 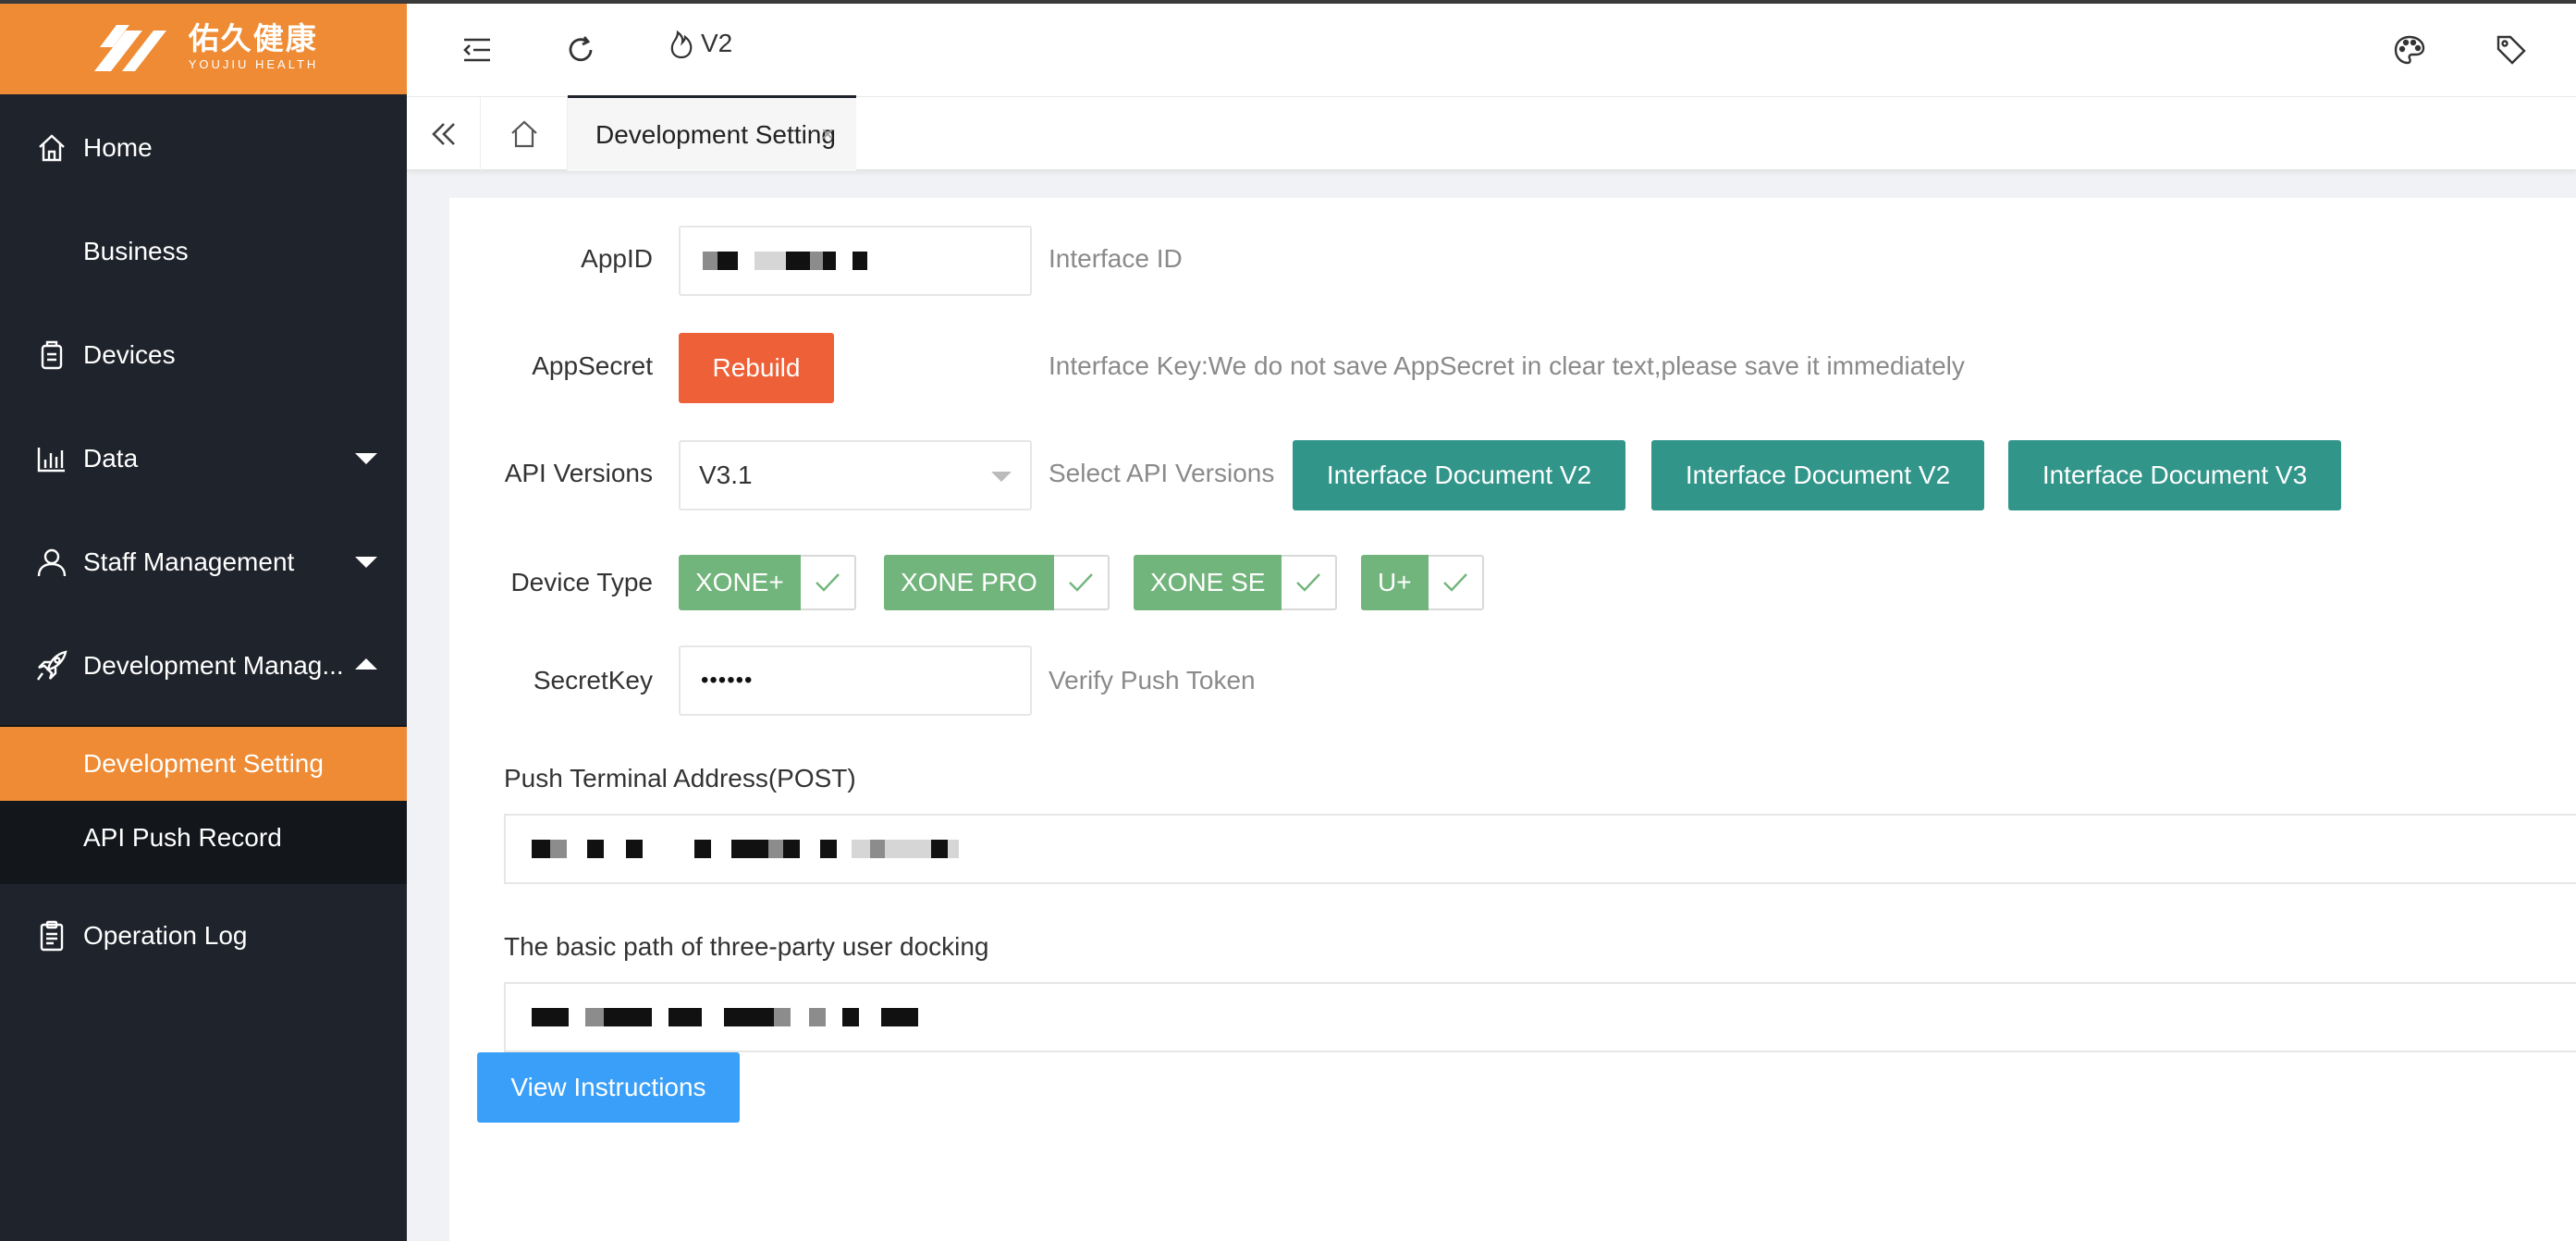 I want to click on sidebar-item-staff-management: Staff Management, so click(x=204, y=562).